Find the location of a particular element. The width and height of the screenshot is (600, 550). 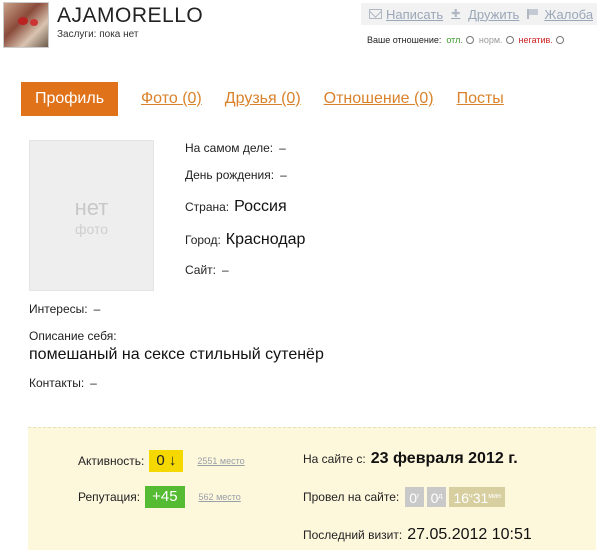

spent-sec-unit: мин is located at coordinates (494, 496).